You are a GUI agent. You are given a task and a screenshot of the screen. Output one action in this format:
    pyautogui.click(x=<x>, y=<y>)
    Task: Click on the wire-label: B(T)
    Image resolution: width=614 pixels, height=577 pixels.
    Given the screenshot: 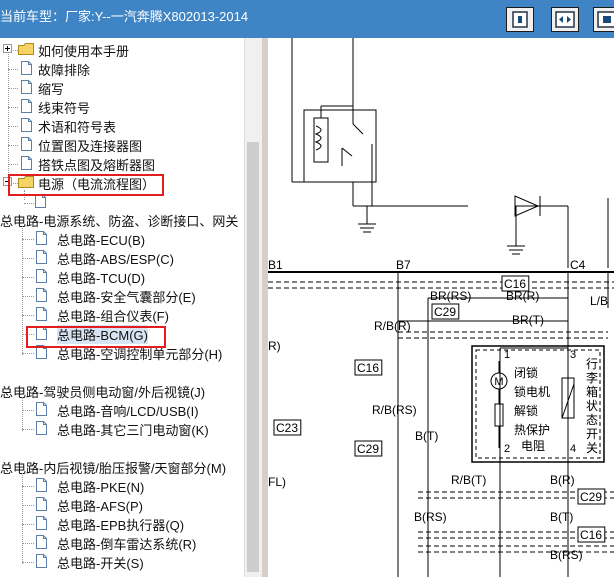 What is the action you would take?
    pyautogui.click(x=561, y=517)
    